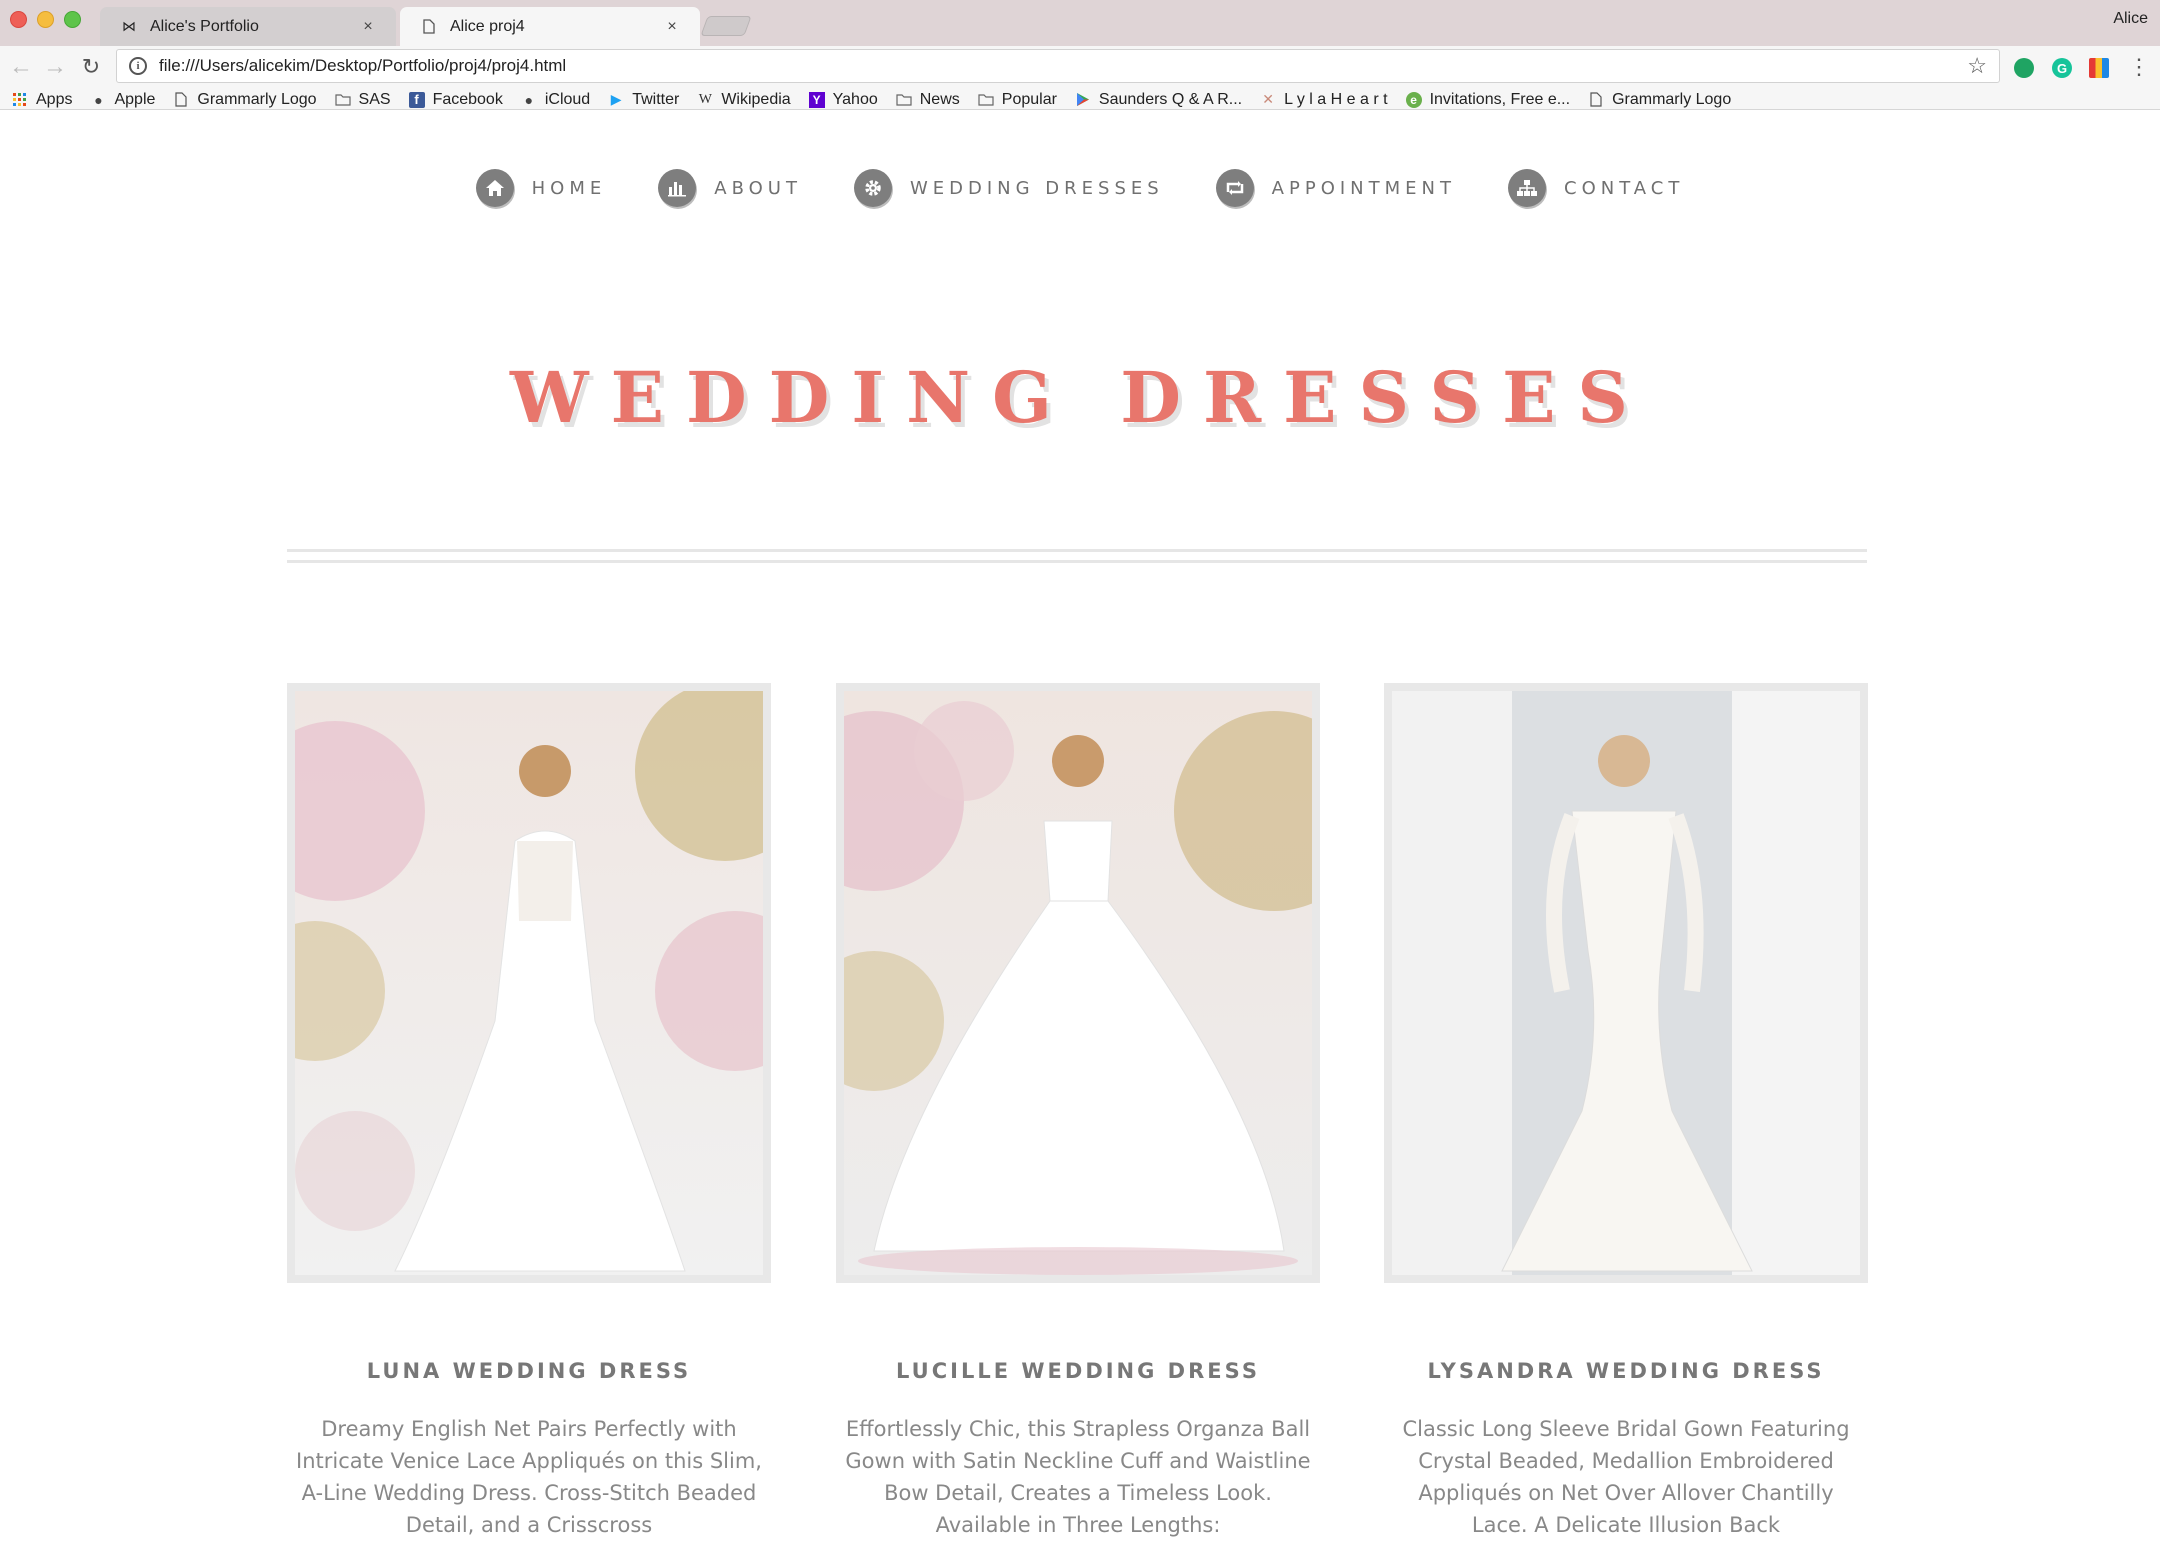 Image resolution: width=2160 pixels, height=1541 pixels. What do you see at coordinates (1234, 188) in the screenshot?
I see `retweet-icon` at bounding box center [1234, 188].